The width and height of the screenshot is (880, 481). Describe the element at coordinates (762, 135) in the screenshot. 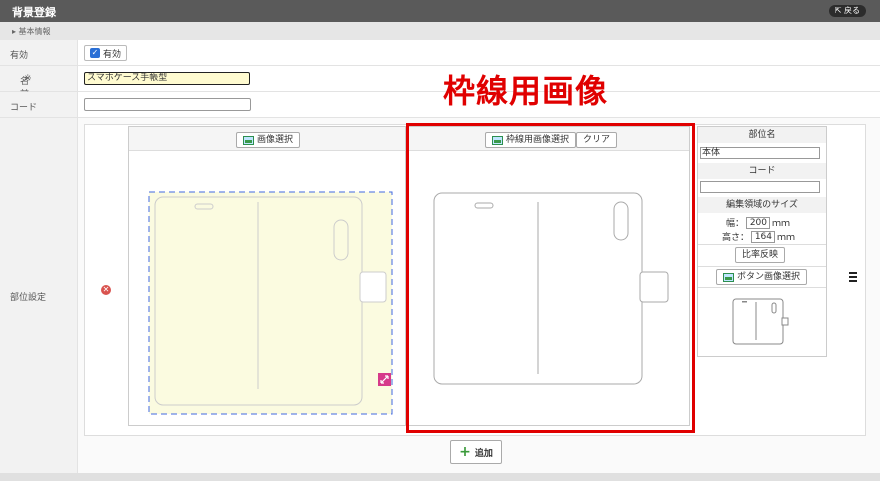

I see `part-name-header: 部位名` at that location.